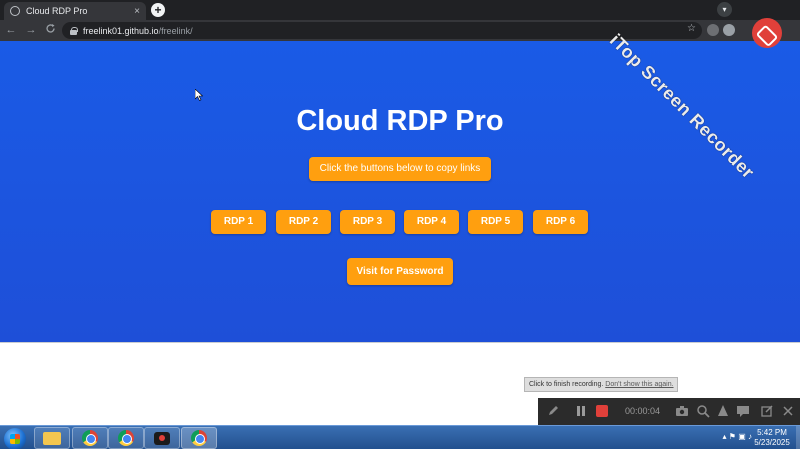  I want to click on reload-icon, so click(50, 28).